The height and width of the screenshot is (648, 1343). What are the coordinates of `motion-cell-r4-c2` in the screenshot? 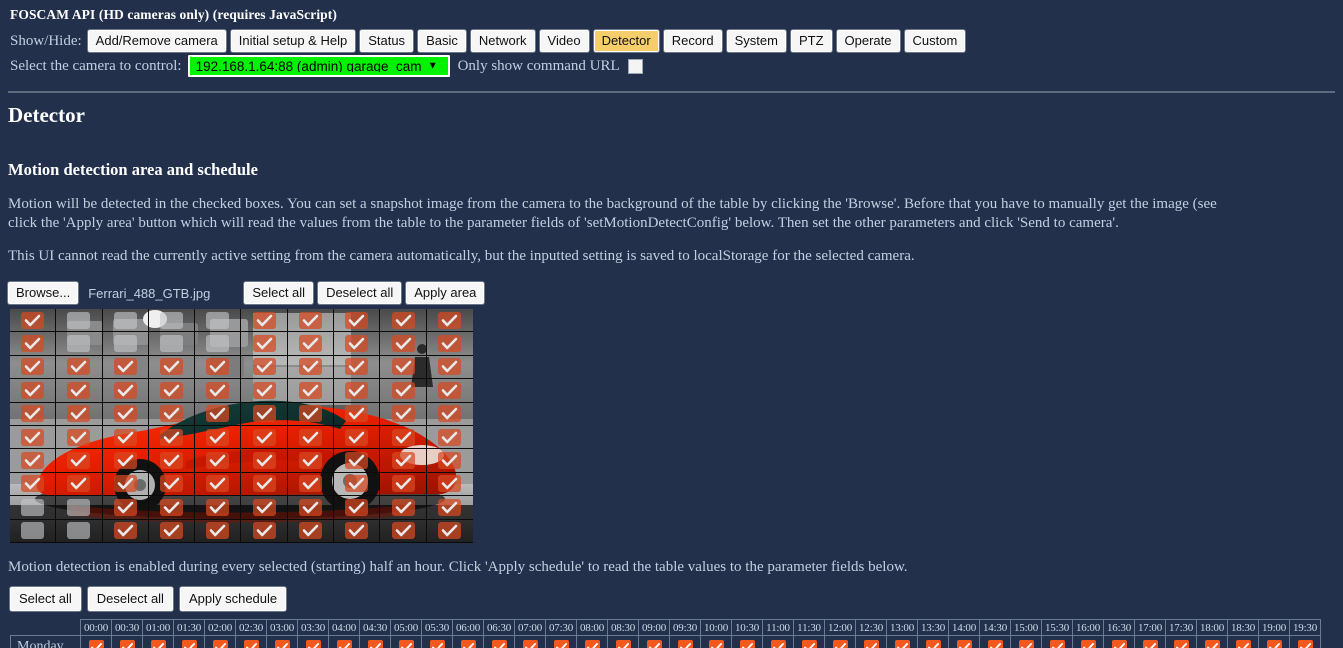 It's located at (79, 391).